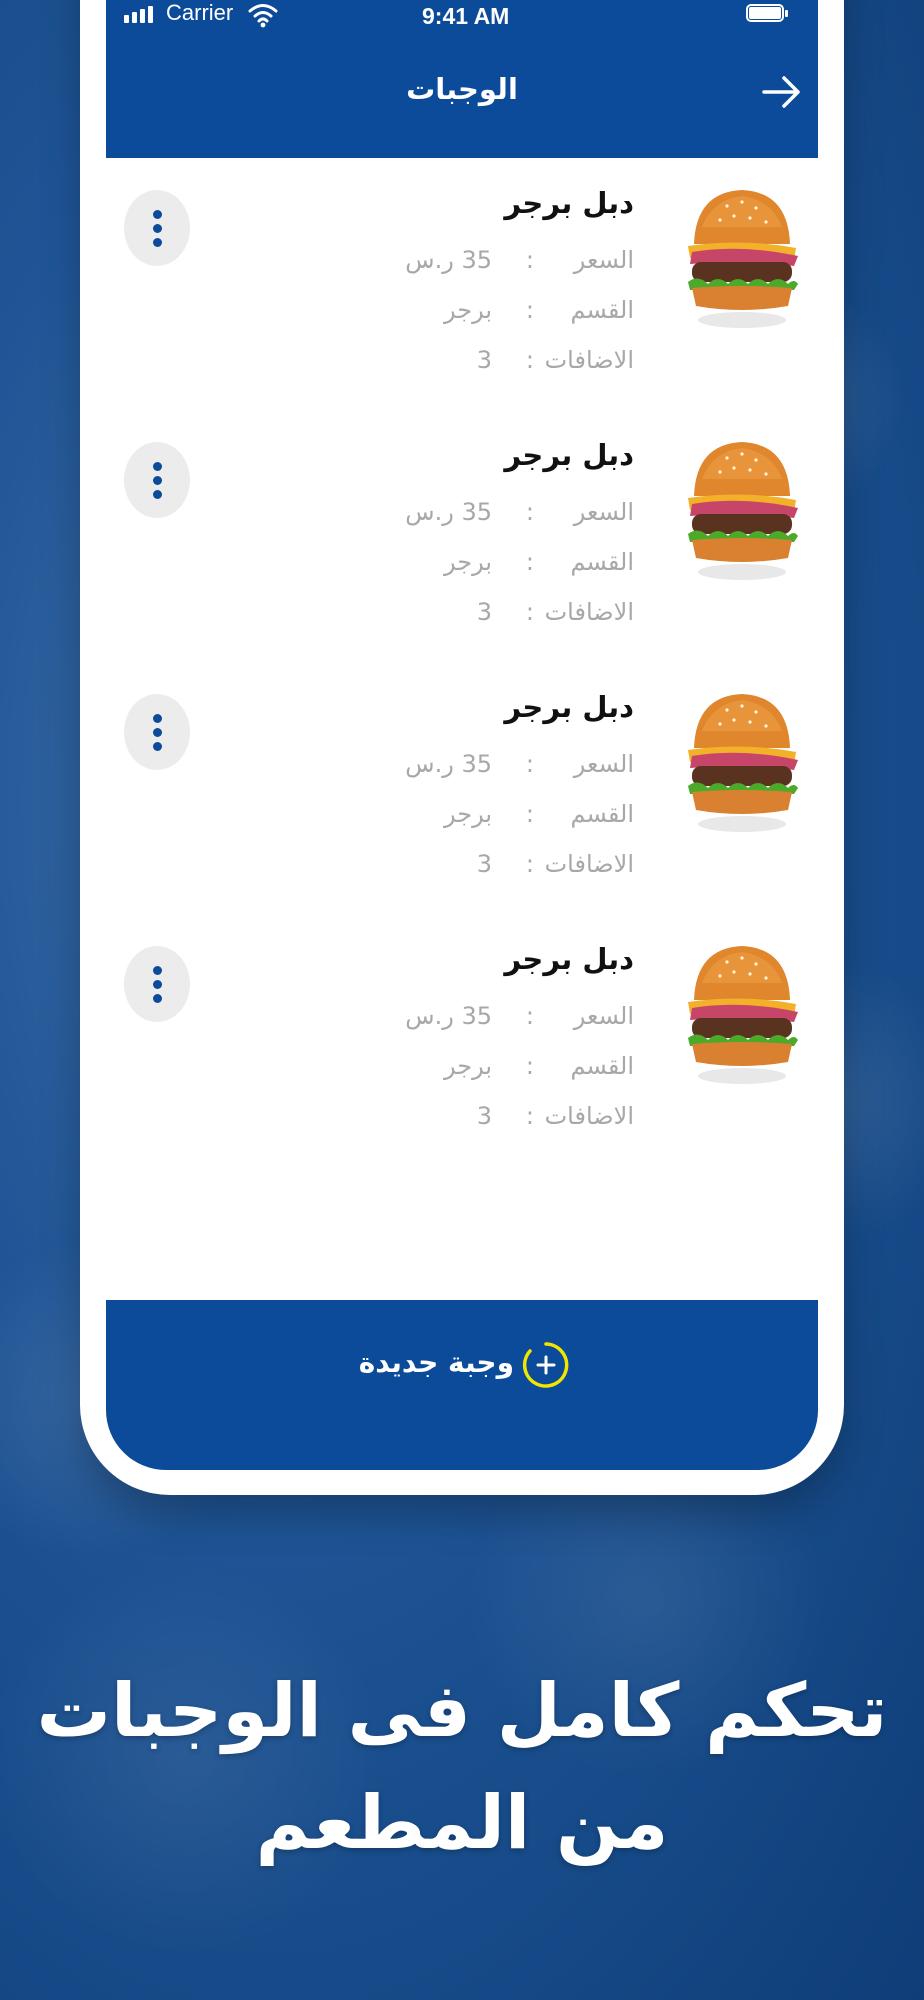 This screenshot has height=2000, width=924. What do you see at coordinates (545, 1365) in the screenshot?
I see `plus-circle-icon` at bounding box center [545, 1365].